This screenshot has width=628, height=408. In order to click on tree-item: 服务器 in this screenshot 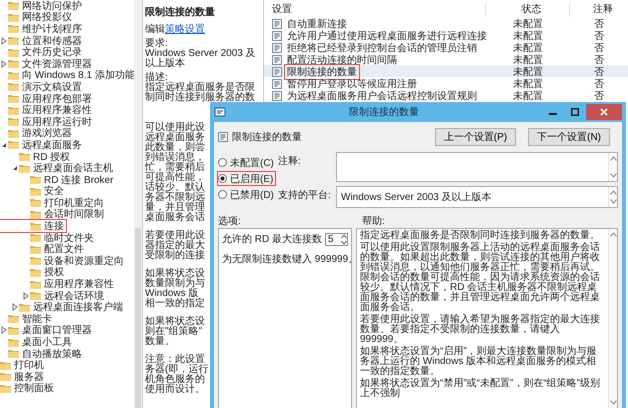, I will do `click(23, 377)`.